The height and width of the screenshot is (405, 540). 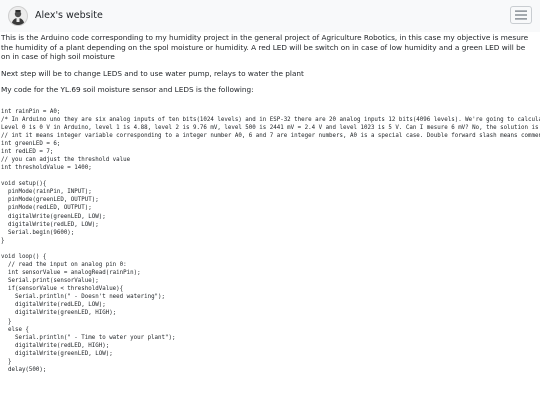 I want to click on navbar: Alex's website, so click(x=270, y=16).